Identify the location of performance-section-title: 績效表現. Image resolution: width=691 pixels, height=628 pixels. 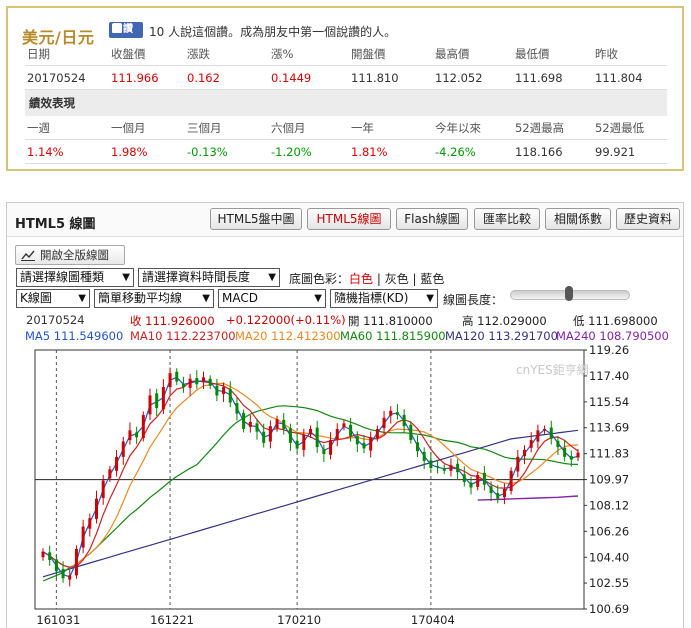
(346, 103).